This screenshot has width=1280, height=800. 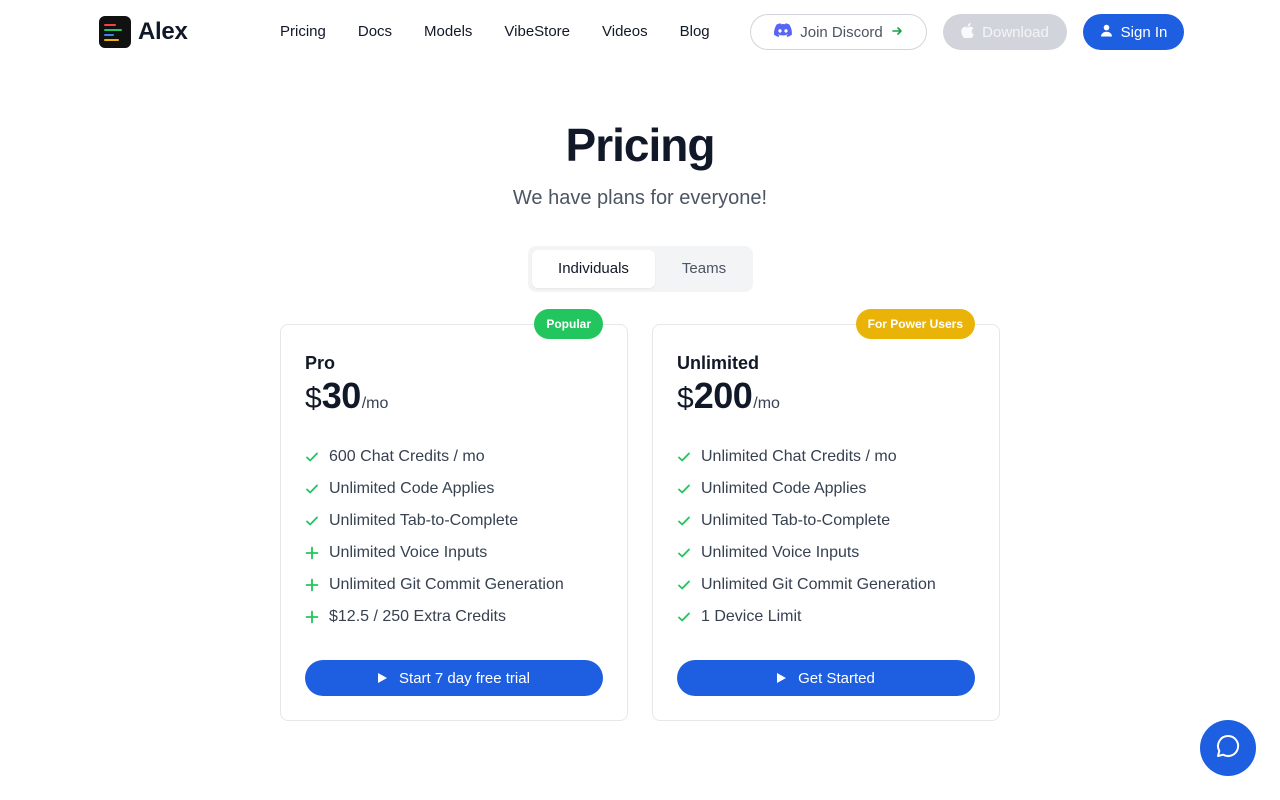 What do you see at coordinates (897, 32) in the screenshot?
I see `arrow-right-icon` at bounding box center [897, 32].